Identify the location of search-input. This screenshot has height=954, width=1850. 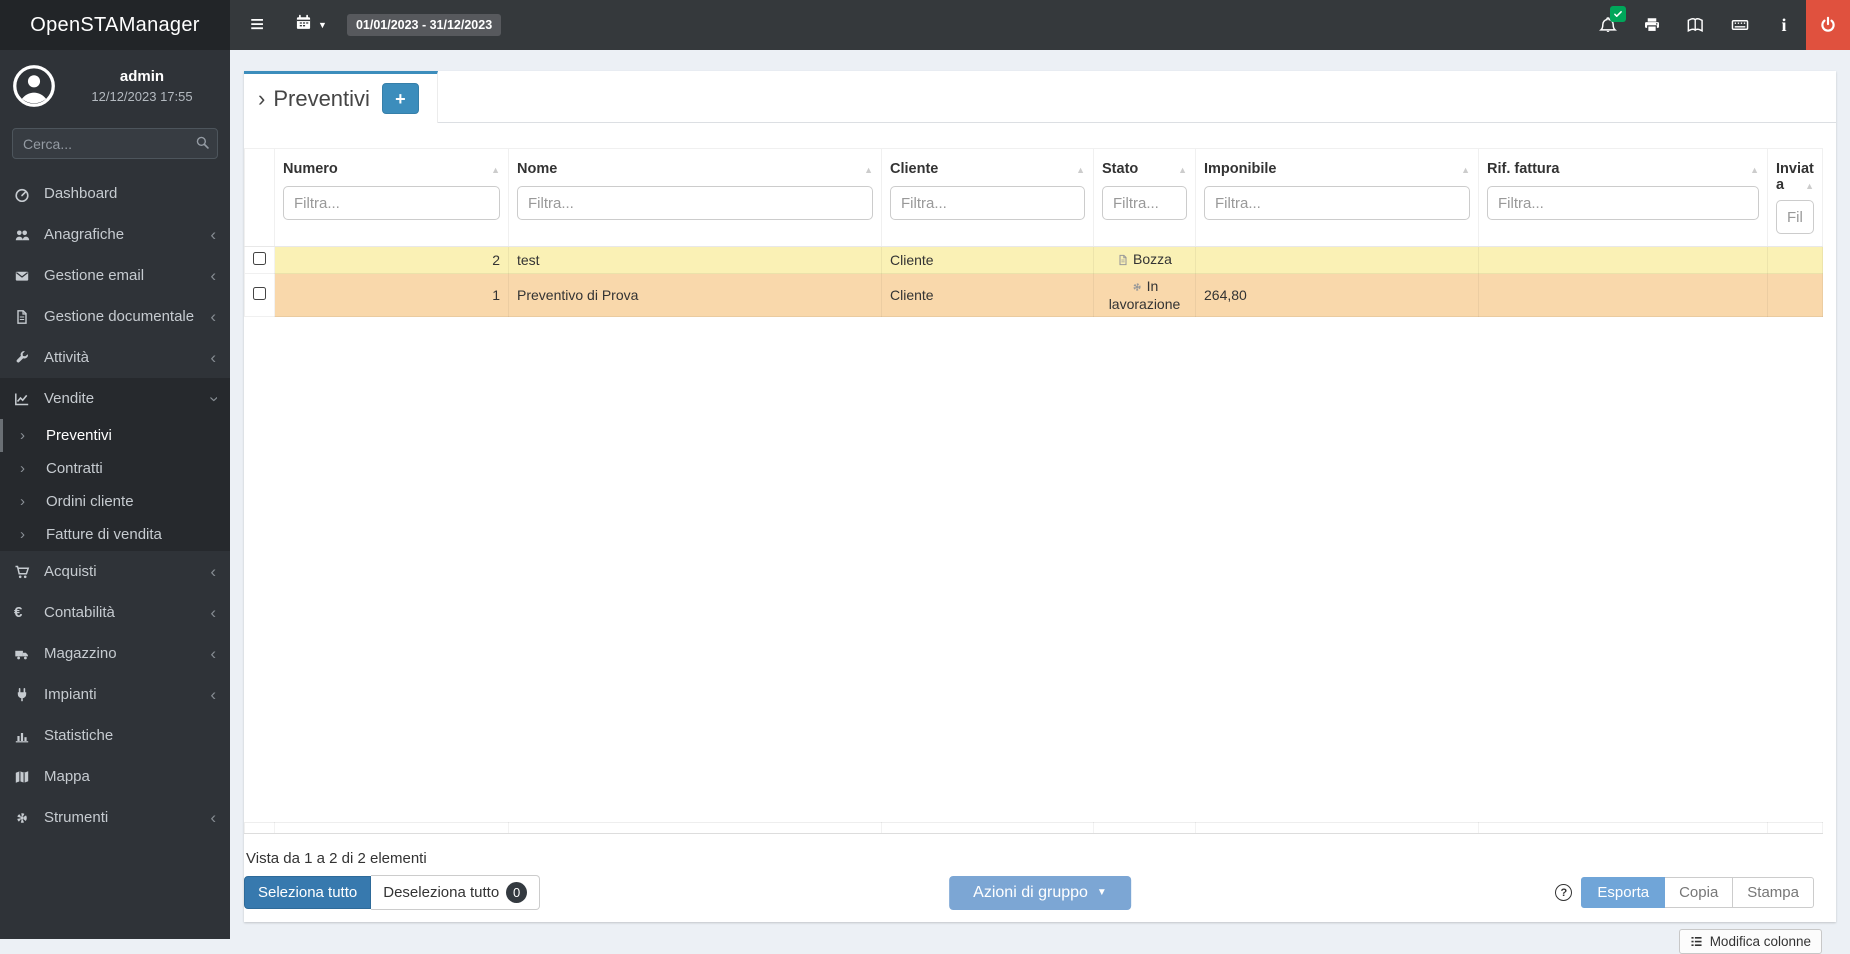
(115, 143).